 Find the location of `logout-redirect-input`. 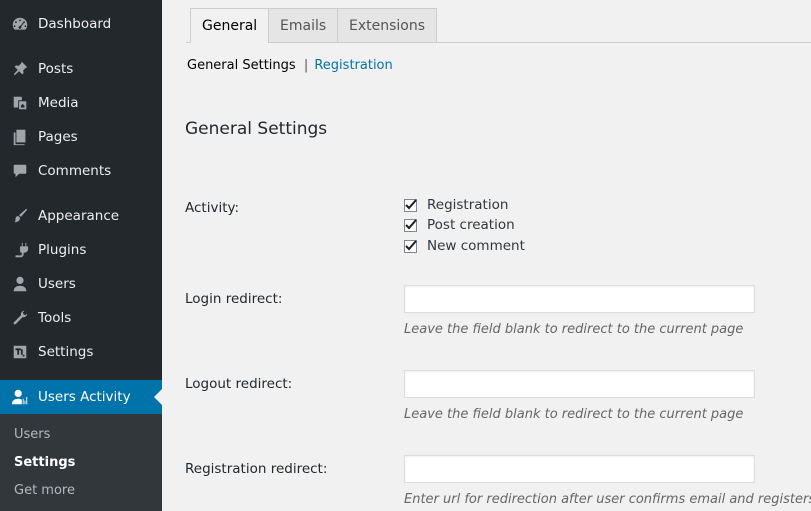

logout-redirect-input is located at coordinates (579, 384).